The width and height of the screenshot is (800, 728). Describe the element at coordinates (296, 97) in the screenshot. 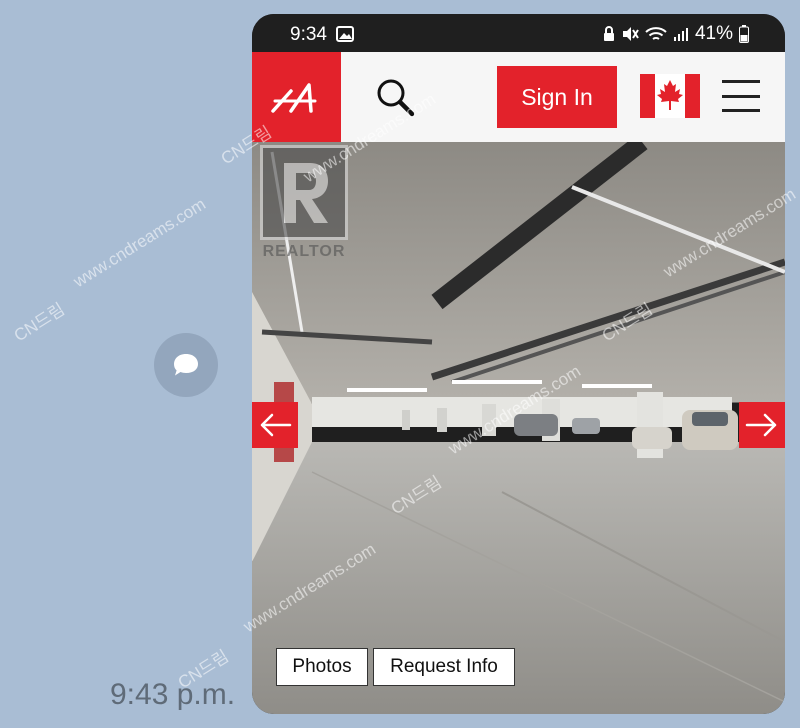

I see `realtor-ca-logo` at that location.